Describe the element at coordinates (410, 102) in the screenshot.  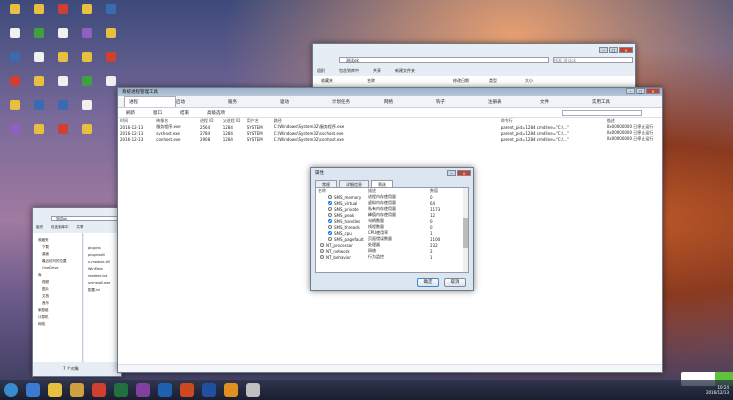
I see `tab-5: 网络` at that location.